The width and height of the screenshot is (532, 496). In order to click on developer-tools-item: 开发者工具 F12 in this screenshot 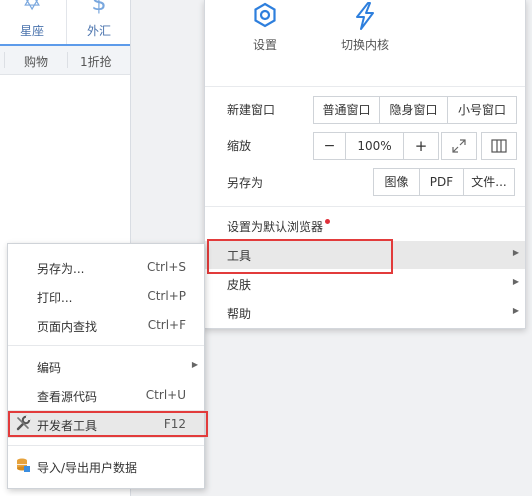, I will do `click(106, 424)`.